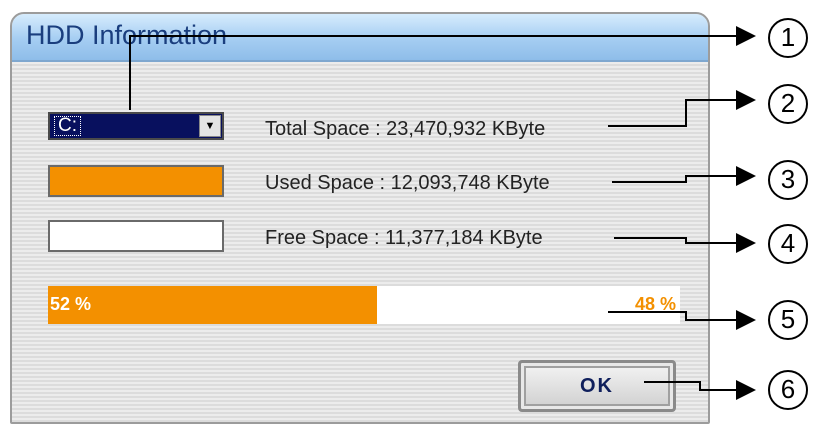 Image resolution: width=816 pixels, height=434 pixels. I want to click on used-space-color-swatch, so click(136, 181).